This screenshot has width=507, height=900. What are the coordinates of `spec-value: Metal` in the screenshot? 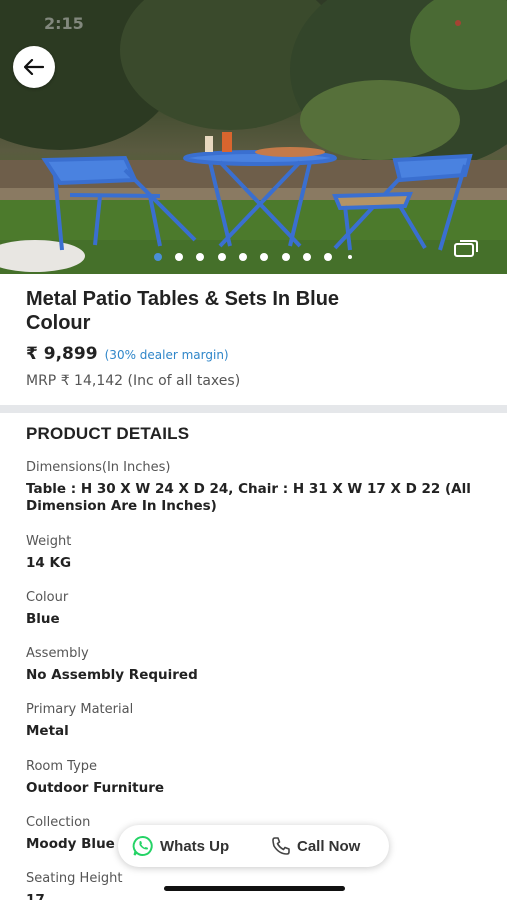 It's located at (47, 731).